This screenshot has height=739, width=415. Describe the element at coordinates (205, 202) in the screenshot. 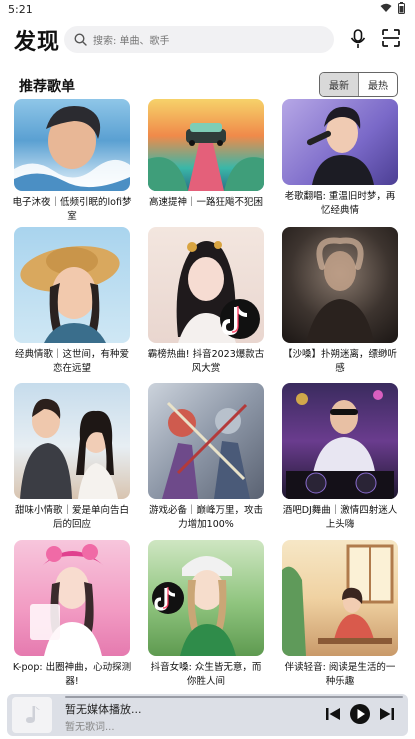

I see `playlist-title: 高速提神｜一路狂飚不犯困` at that location.